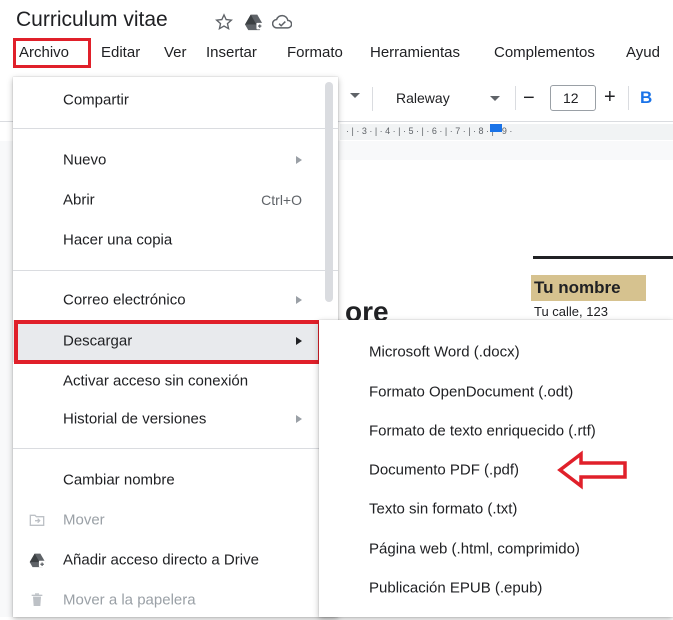  What do you see at coordinates (37, 520) in the screenshot?
I see `move-folder-icon` at bounding box center [37, 520].